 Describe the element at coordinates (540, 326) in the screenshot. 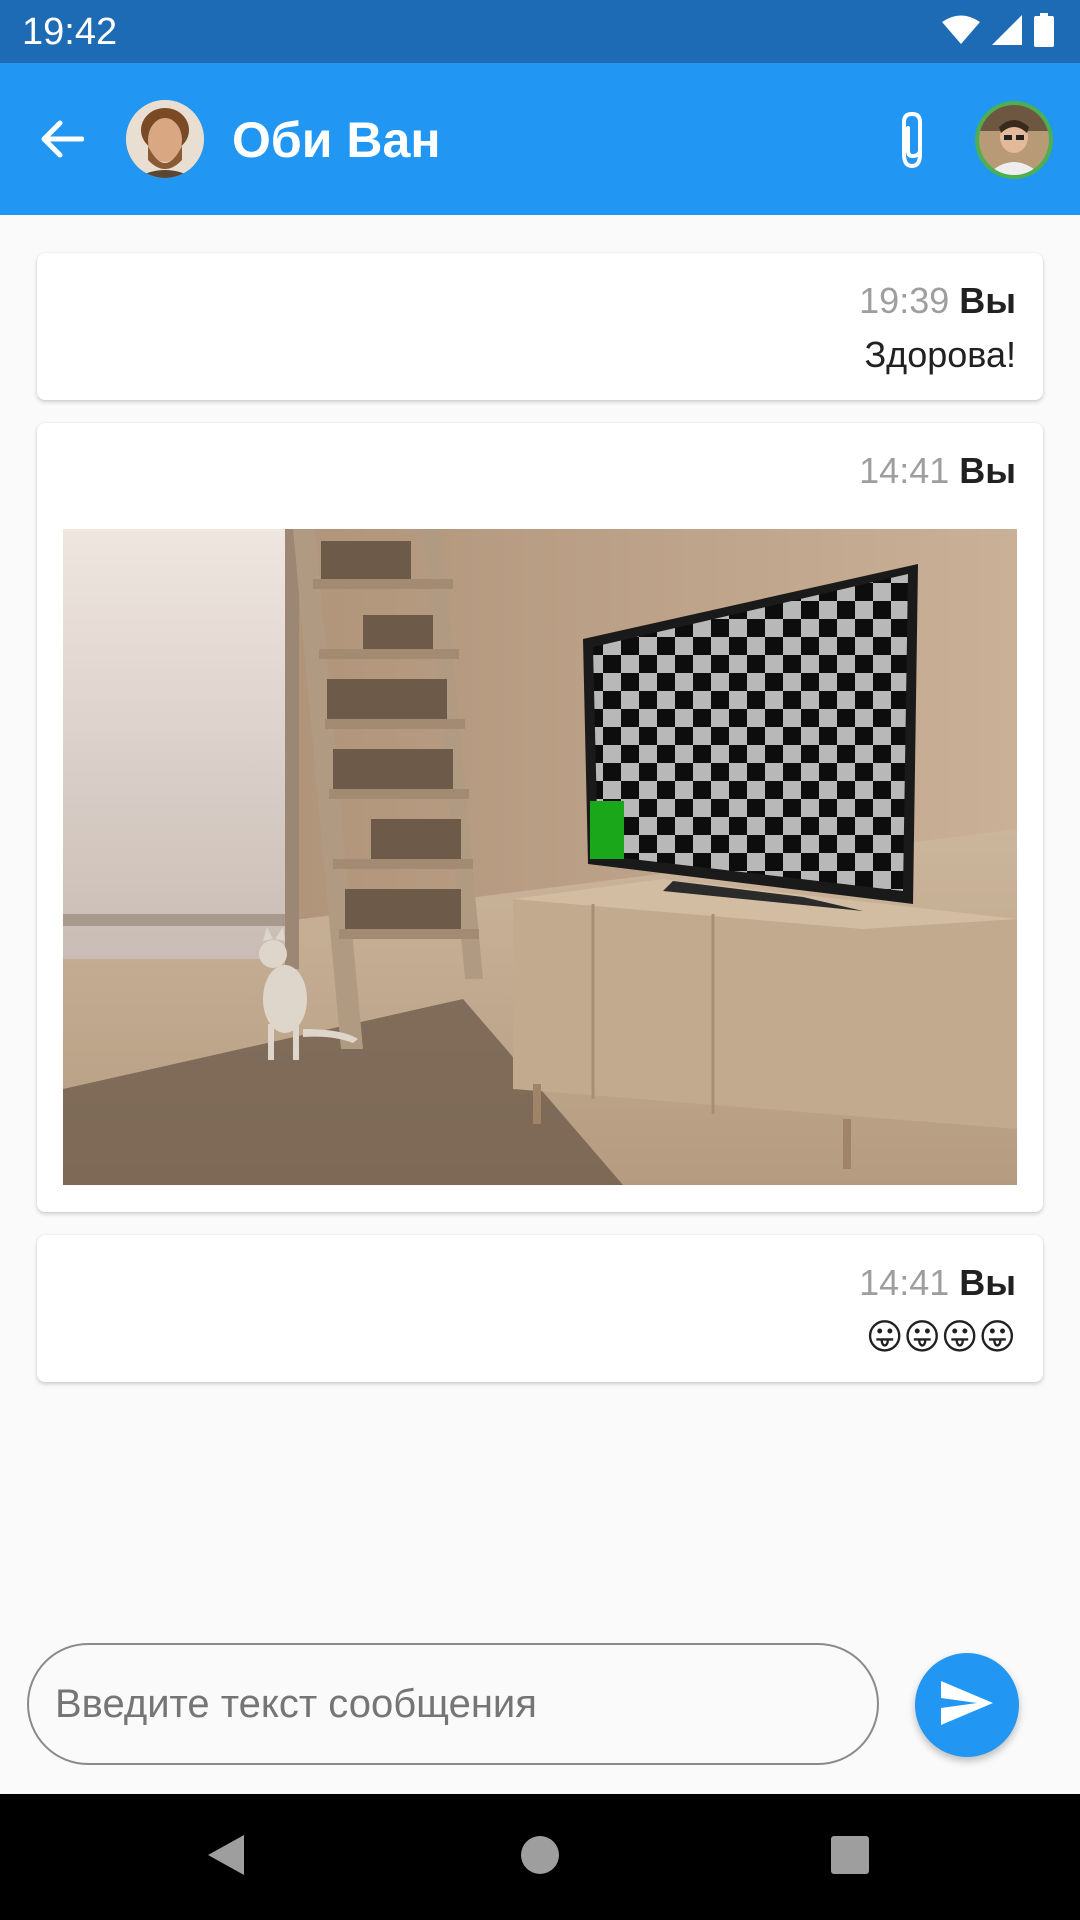

I see `message-card: 19:39 Вы Здорова!` at that location.